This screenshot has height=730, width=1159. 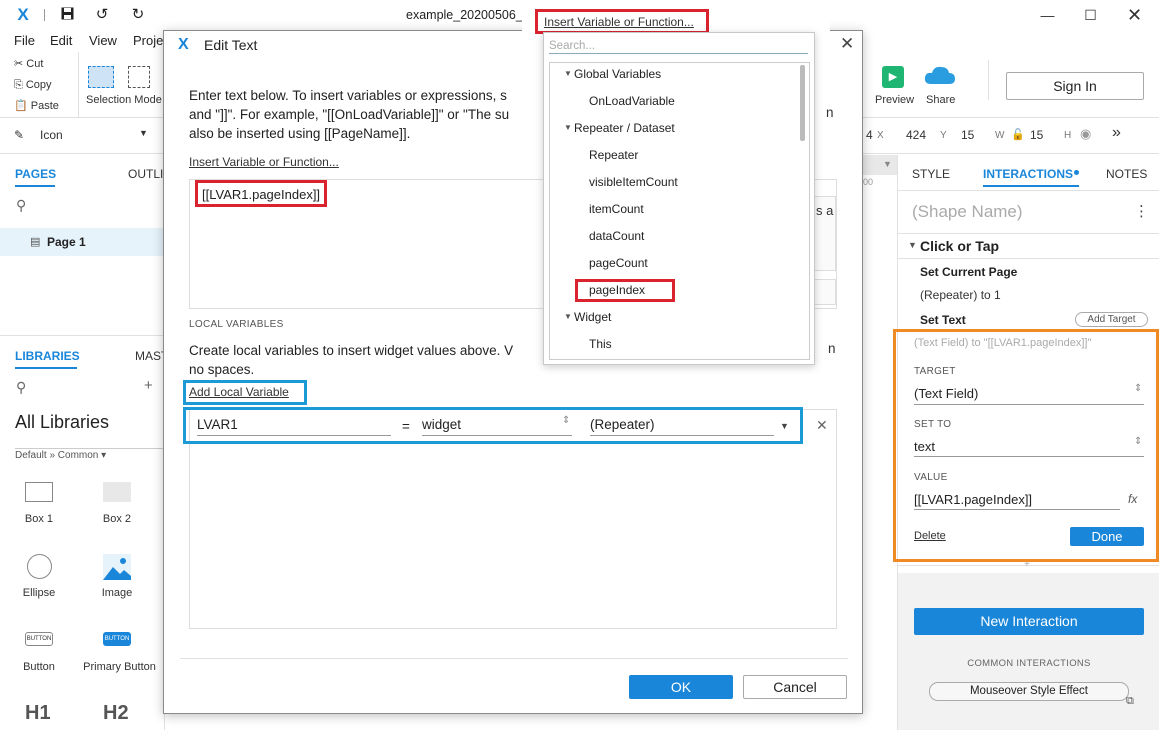 What do you see at coordinates (1126, 174) in the screenshot?
I see `tab-notes: NOTES` at bounding box center [1126, 174].